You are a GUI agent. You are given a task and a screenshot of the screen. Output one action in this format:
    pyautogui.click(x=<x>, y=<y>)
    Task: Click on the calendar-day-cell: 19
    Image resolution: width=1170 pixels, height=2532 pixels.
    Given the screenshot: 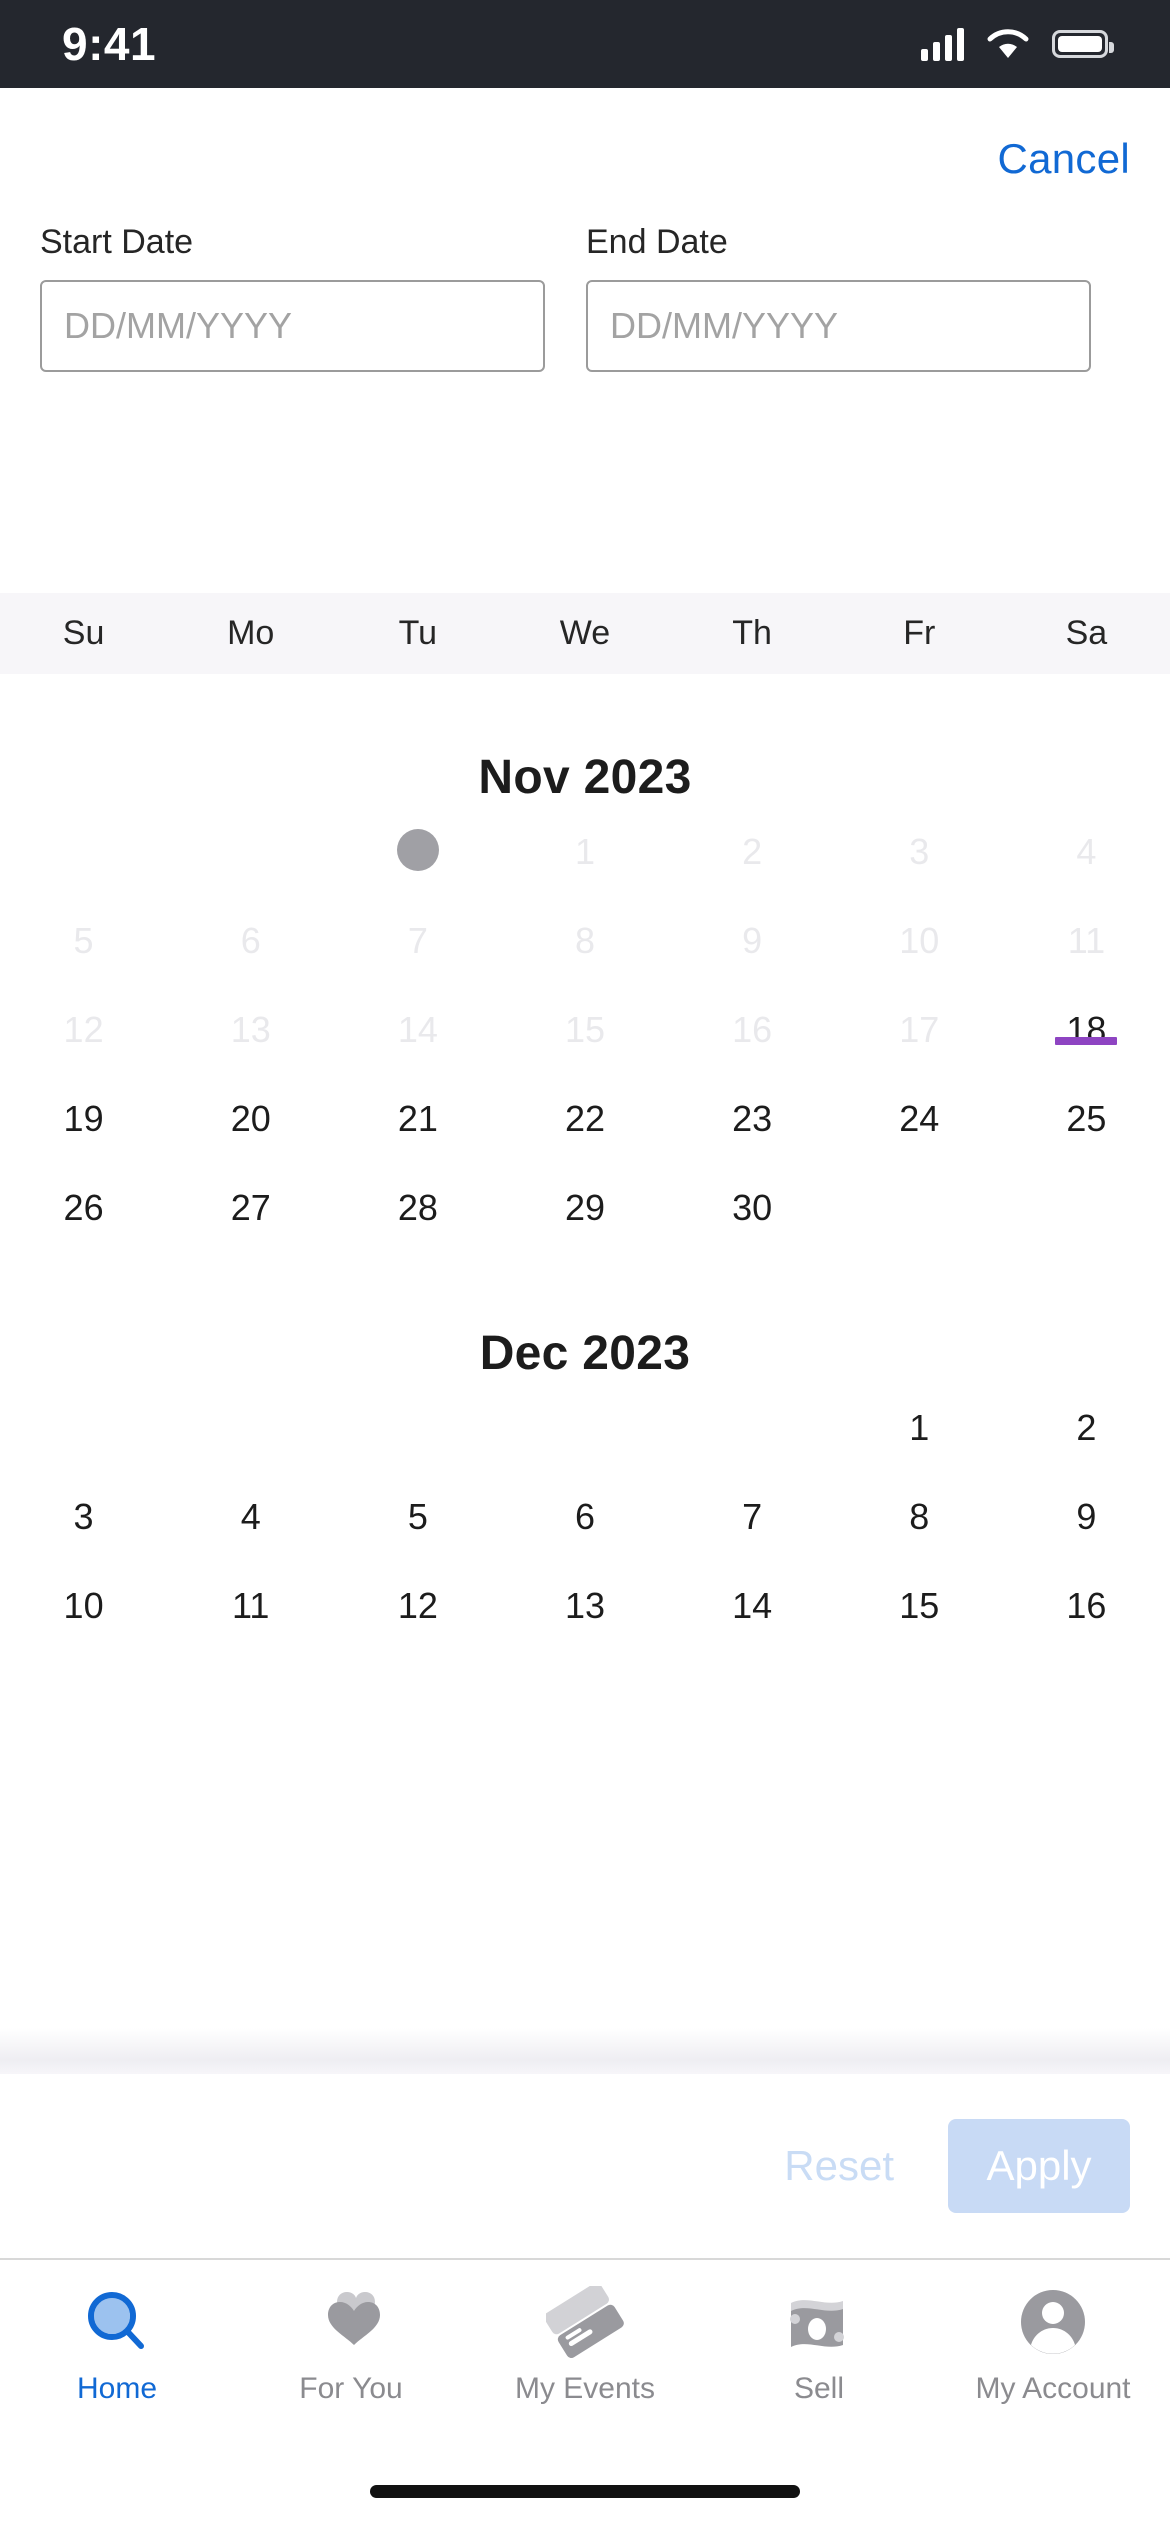 What is the action you would take?
    pyautogui.click(x=83, y=1106)
    